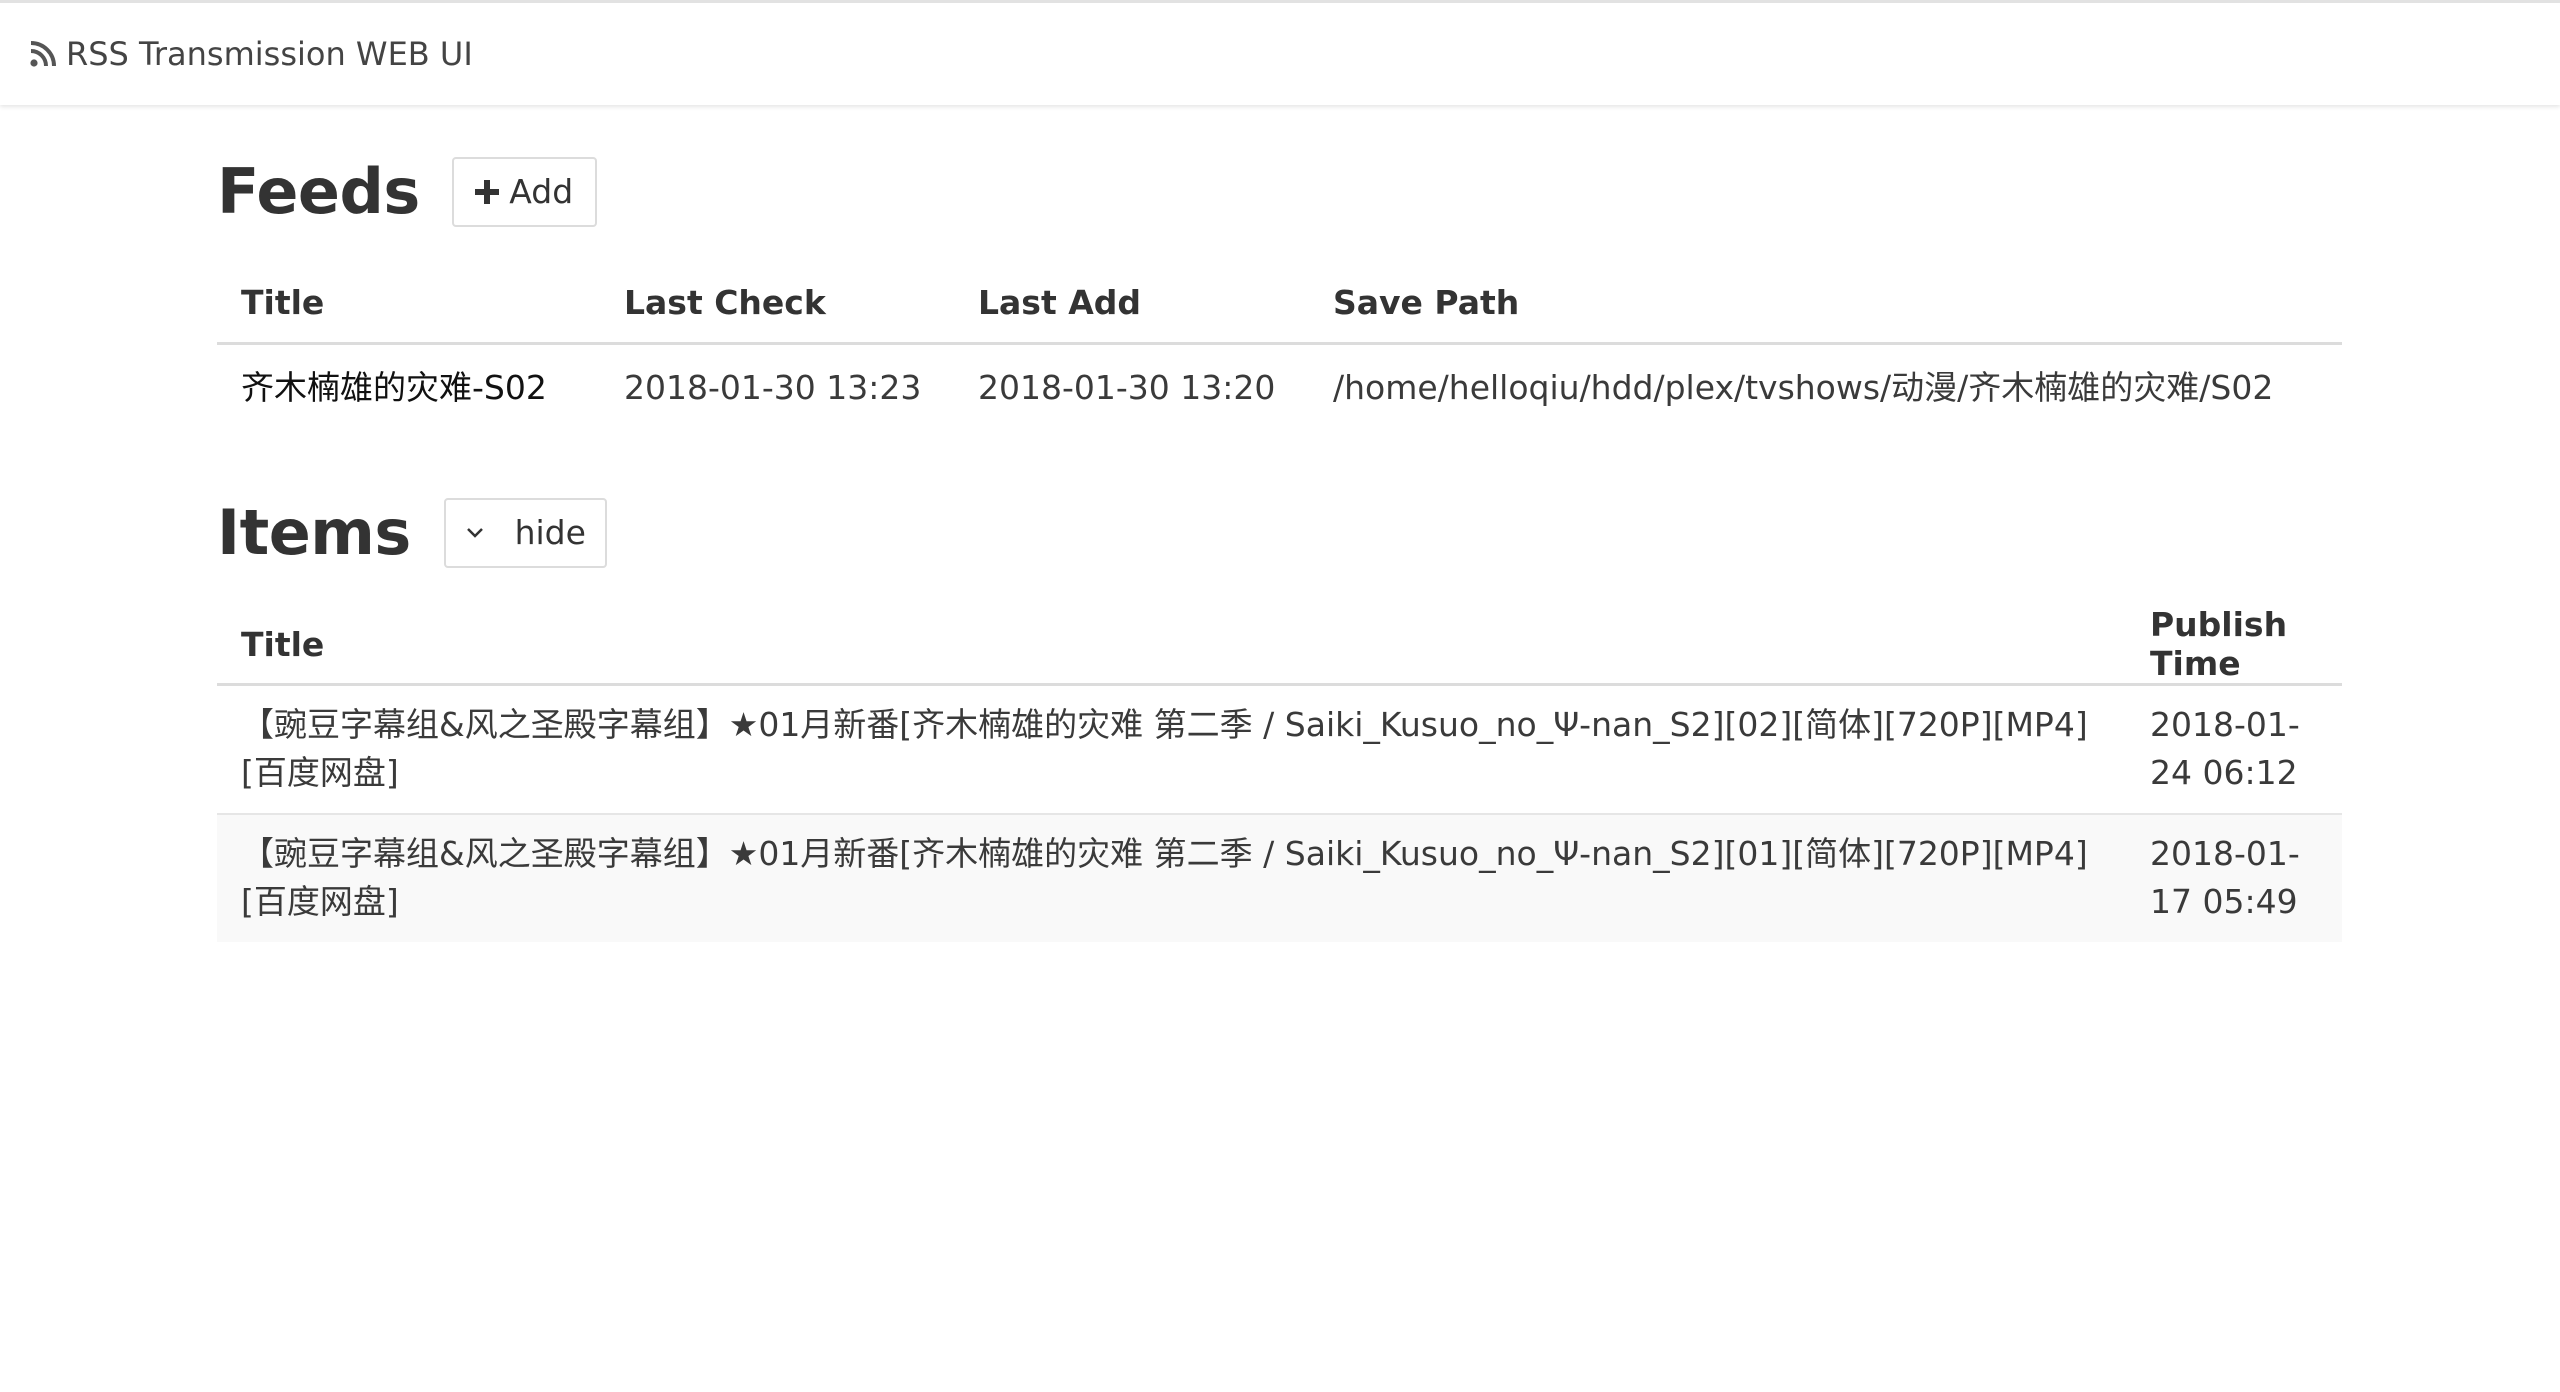  What do you see at coordinates (777, 304) in the screenshot?
I see `column-header-last-check: Last Check` at bounding box center [777, 304].